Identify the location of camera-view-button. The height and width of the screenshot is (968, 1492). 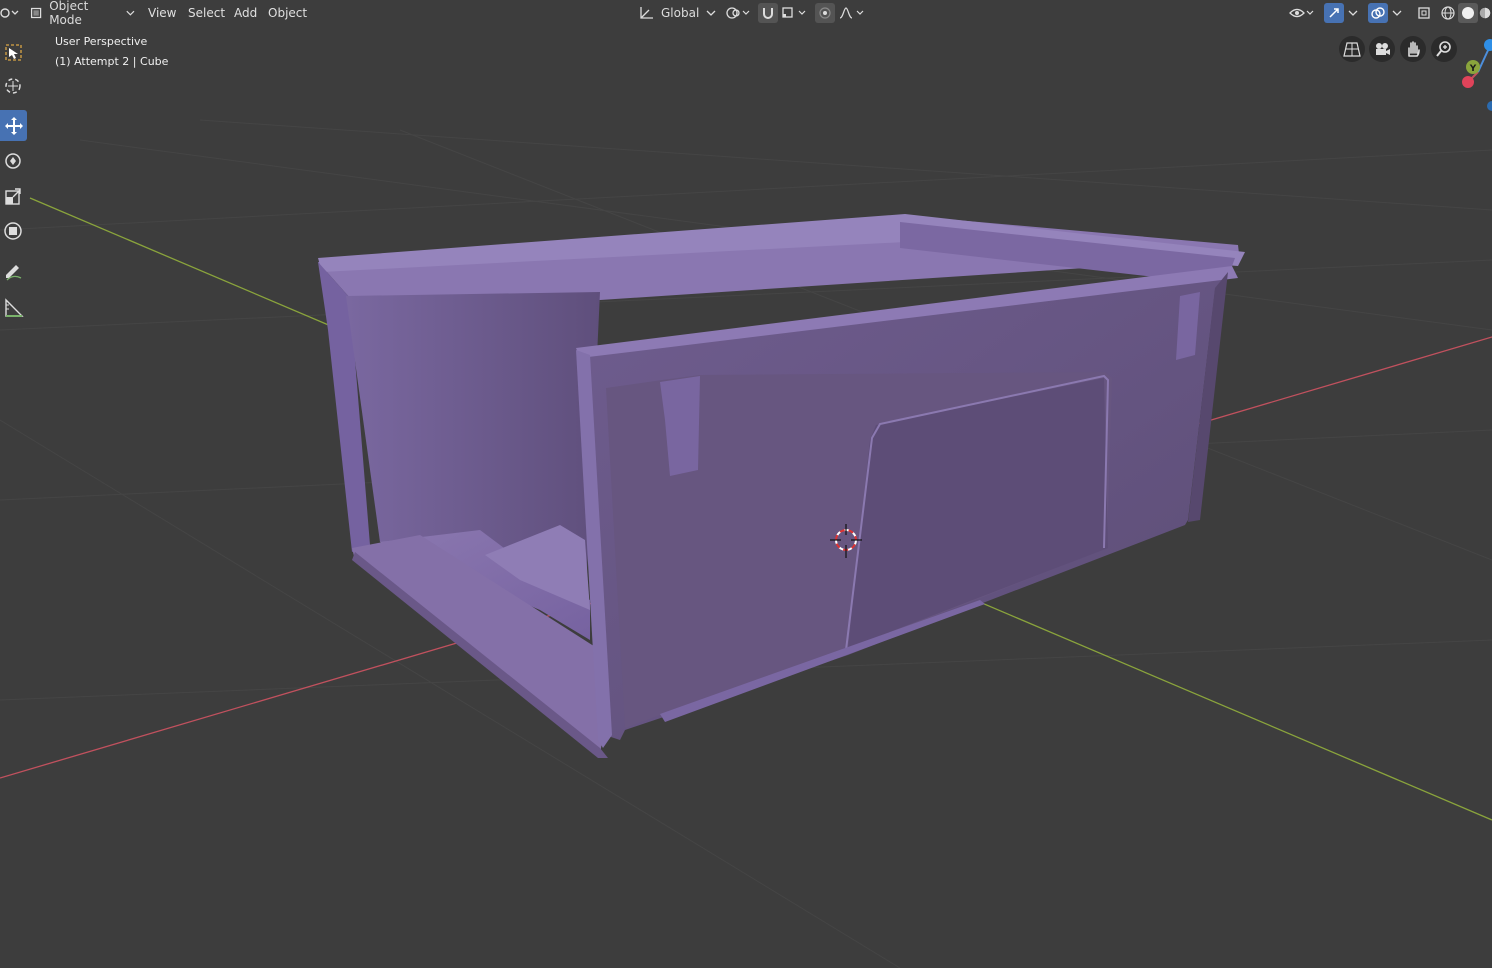
(1382, 49).